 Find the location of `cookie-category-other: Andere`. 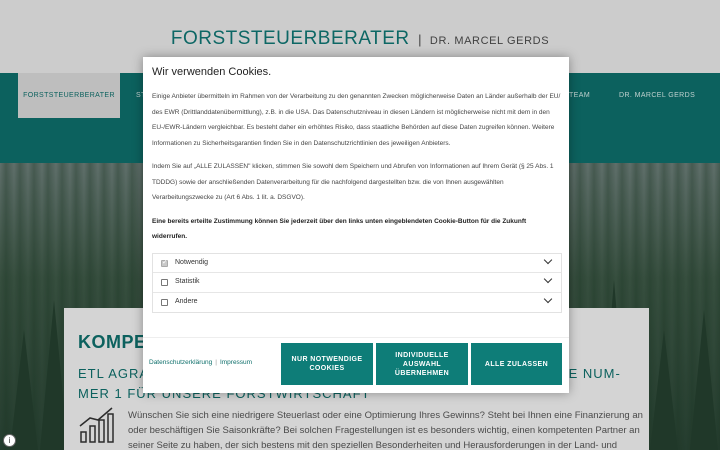

cookie-category-other: Andere is located at coordinates (357, 303).